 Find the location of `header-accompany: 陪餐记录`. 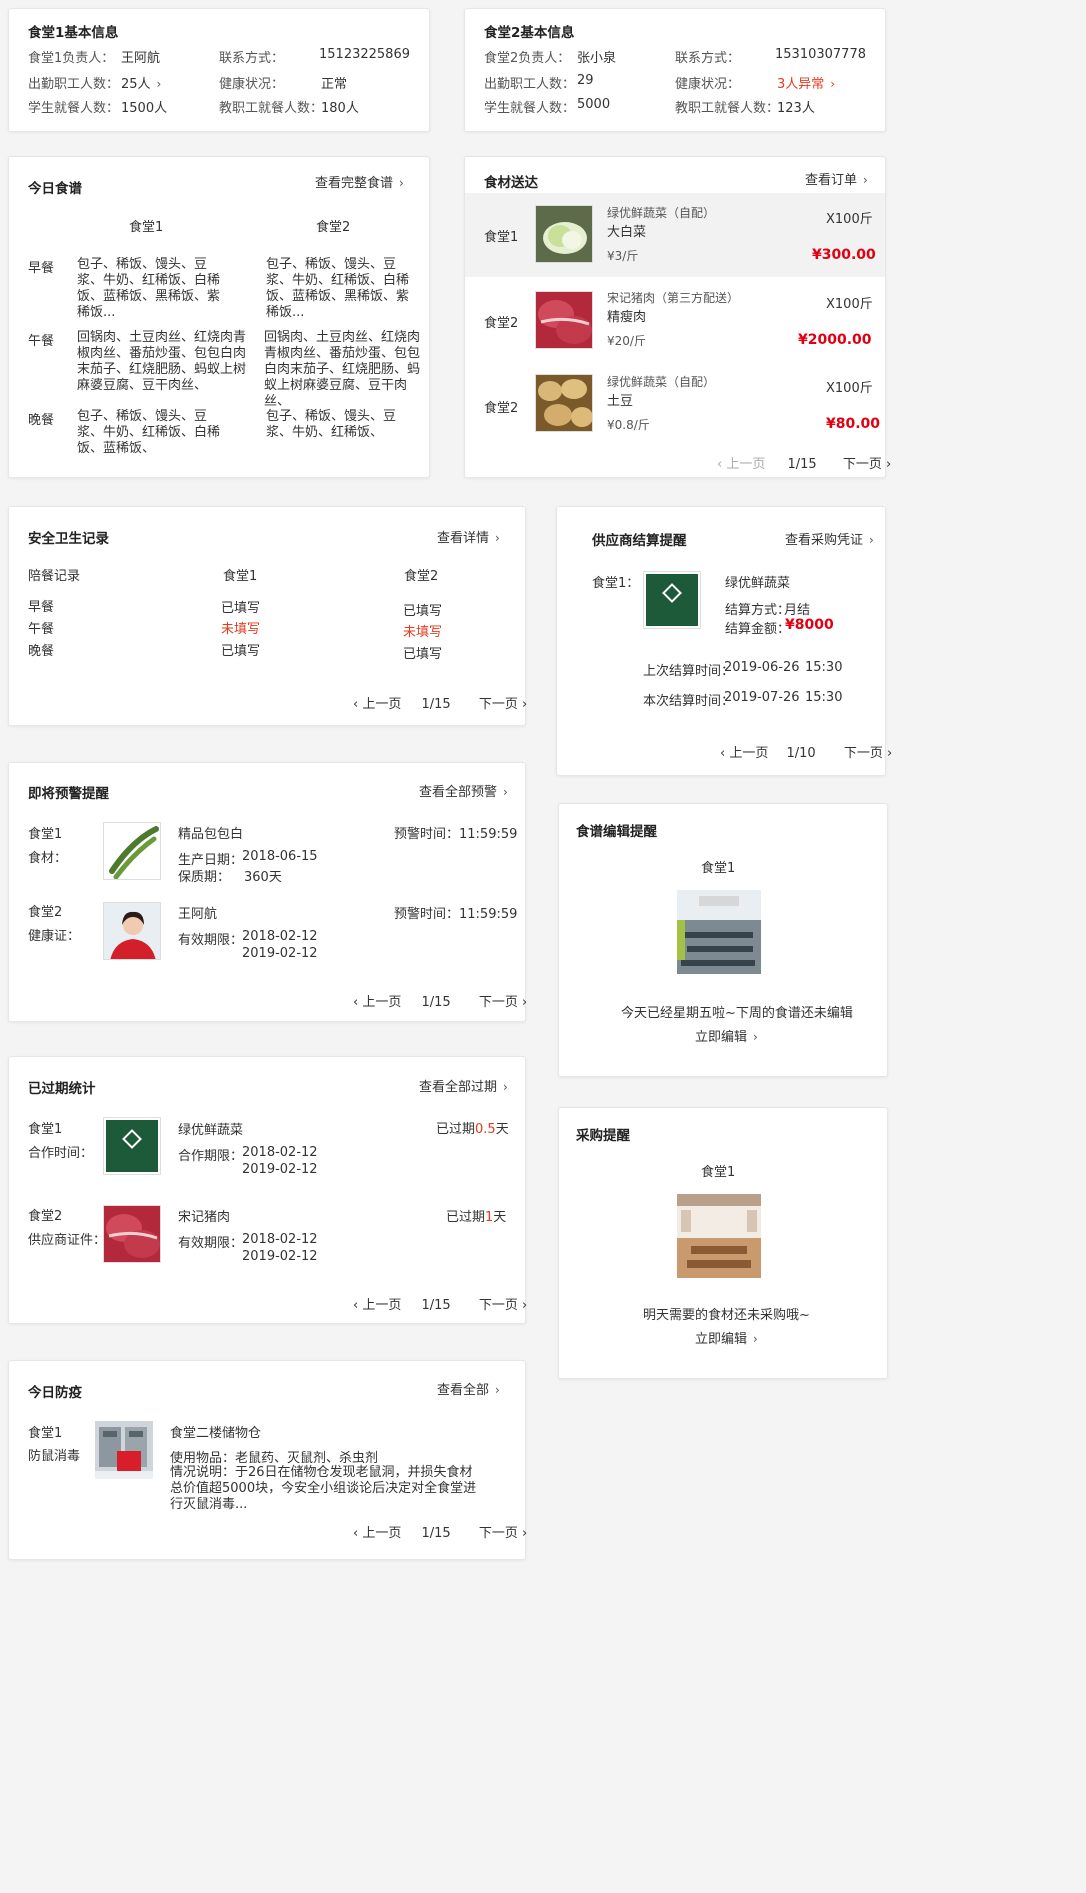

header-accompany: 陪餐记录 is located at coordinates (54, 576).